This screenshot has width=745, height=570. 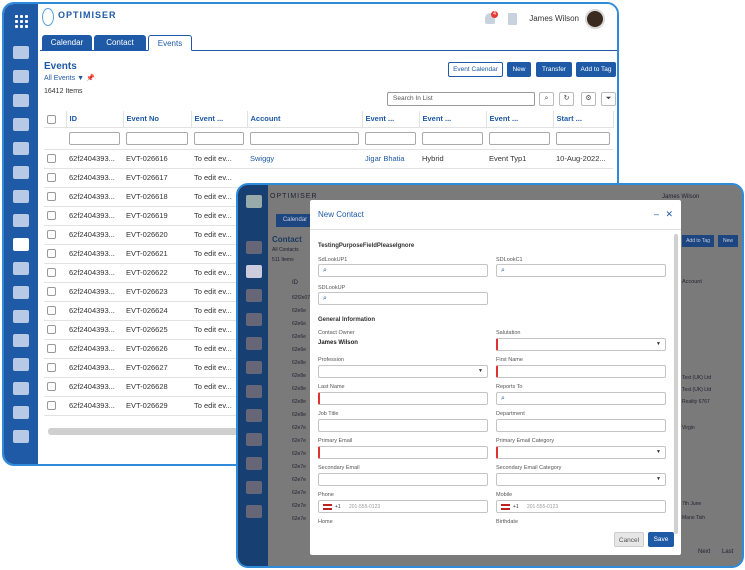 What do you see at coordinates (403, 298) in the screenshot?
I see `sdlookup-field: ⌕` at bounding box center [403, 298].